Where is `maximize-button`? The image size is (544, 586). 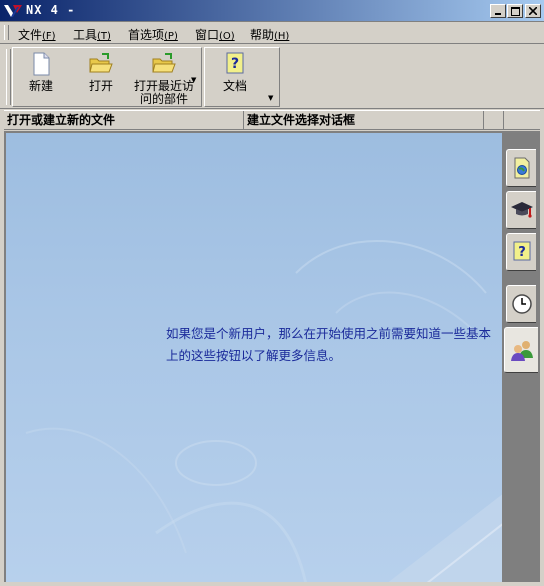 maximize-button is located at coordinates (515, 11).